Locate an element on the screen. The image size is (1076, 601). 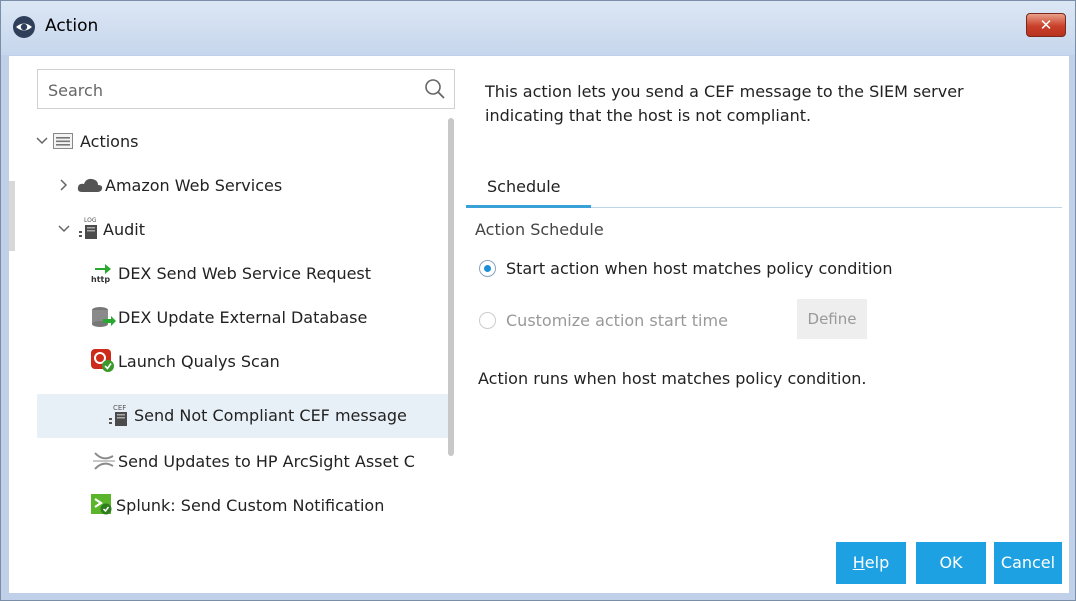
log-icon: LOG is located at coordinates (88, 228).